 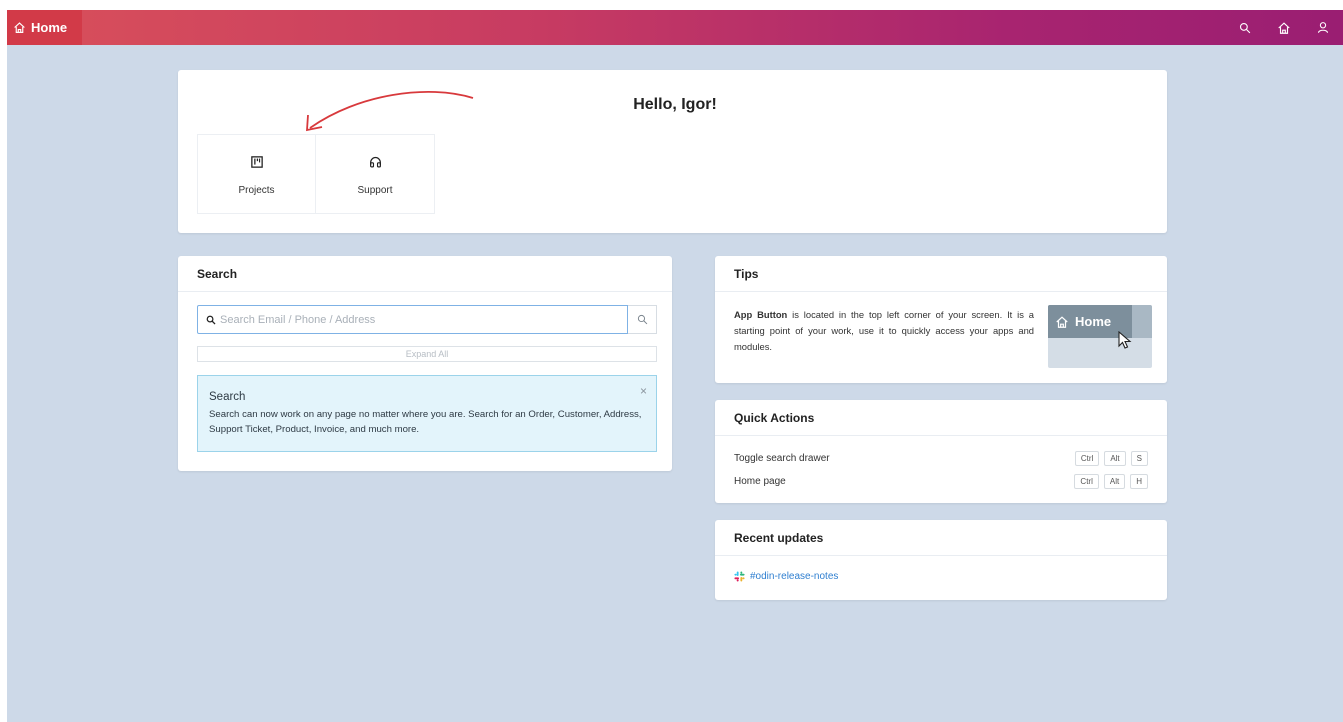 What do you see at coordinates (941, 458) in the screenshot?
I see `quick-action-row: Toggle search drawer Ctrl Alt S` at bounding box center [941, 458].